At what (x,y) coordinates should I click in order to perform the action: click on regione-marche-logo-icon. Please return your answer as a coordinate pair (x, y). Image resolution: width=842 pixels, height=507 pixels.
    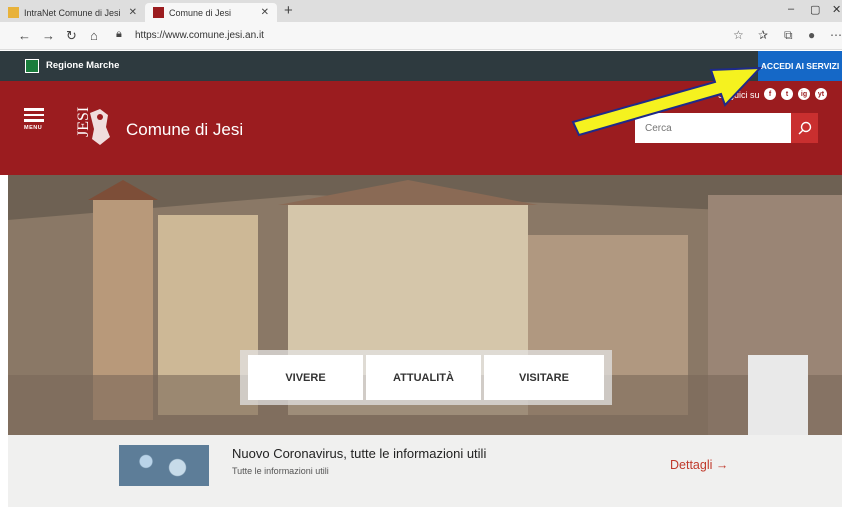
    Looking at the image, I should click on (32, 66).